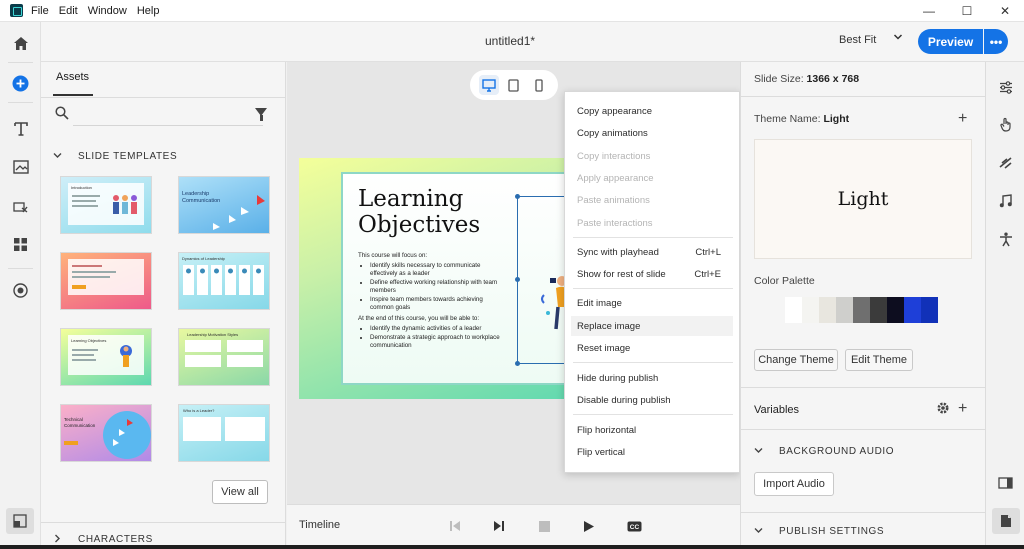 Image resolution: width=1024 pixels, height=549 pixels. What do you see at coordinates (1005, 483) in the screenshot?
I see `panel-layout-icon` at bounding box center [1005, 483].